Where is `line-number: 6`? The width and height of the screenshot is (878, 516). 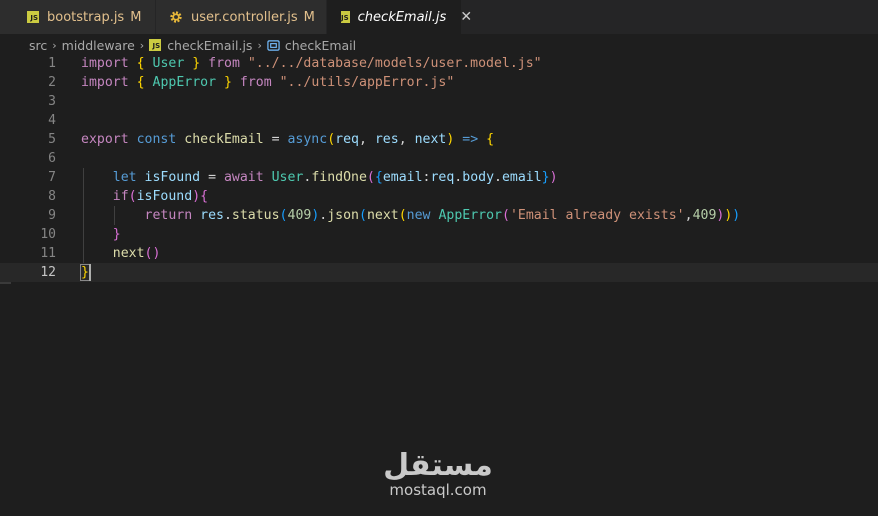 line-number: 6 is located at coordinates (52, 158).